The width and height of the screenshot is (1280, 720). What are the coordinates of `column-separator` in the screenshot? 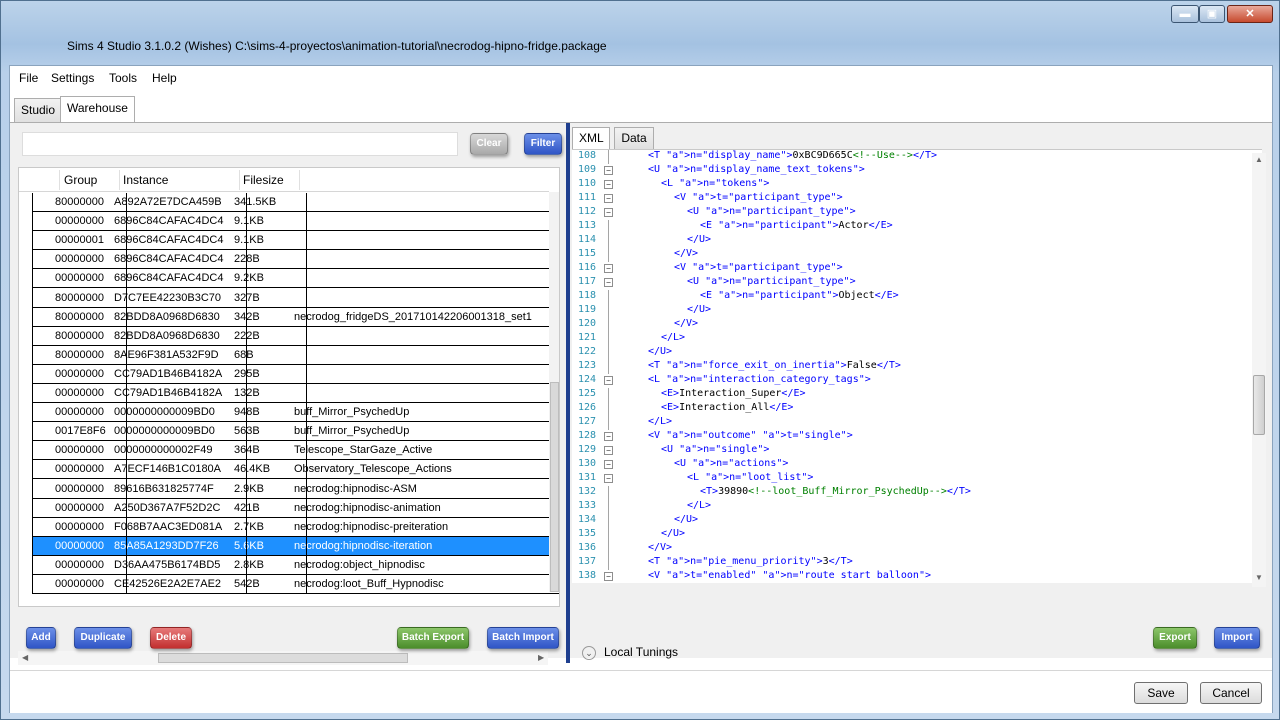 It's located at (299, 180).